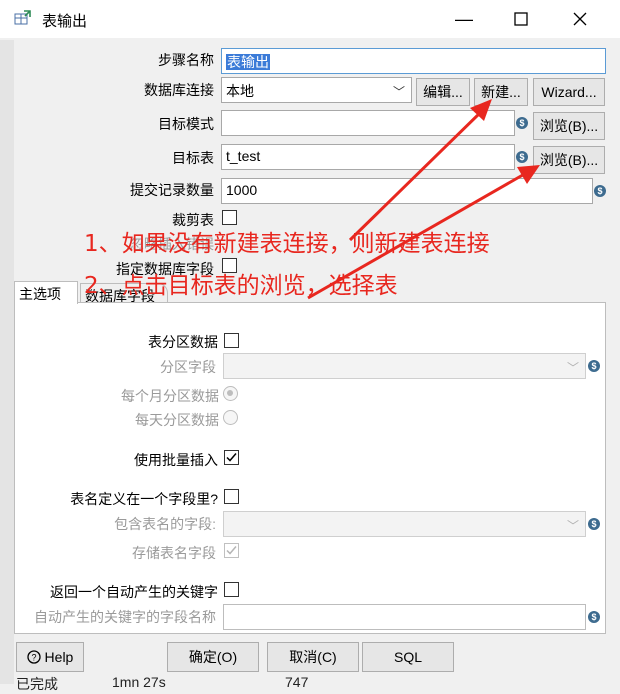 The width and height of the screenshot is (620, 694). What do you see at coordinates (420, 170) in the screenshot?
I see `arrow-to-new-button` at bounding box center [420, 170].